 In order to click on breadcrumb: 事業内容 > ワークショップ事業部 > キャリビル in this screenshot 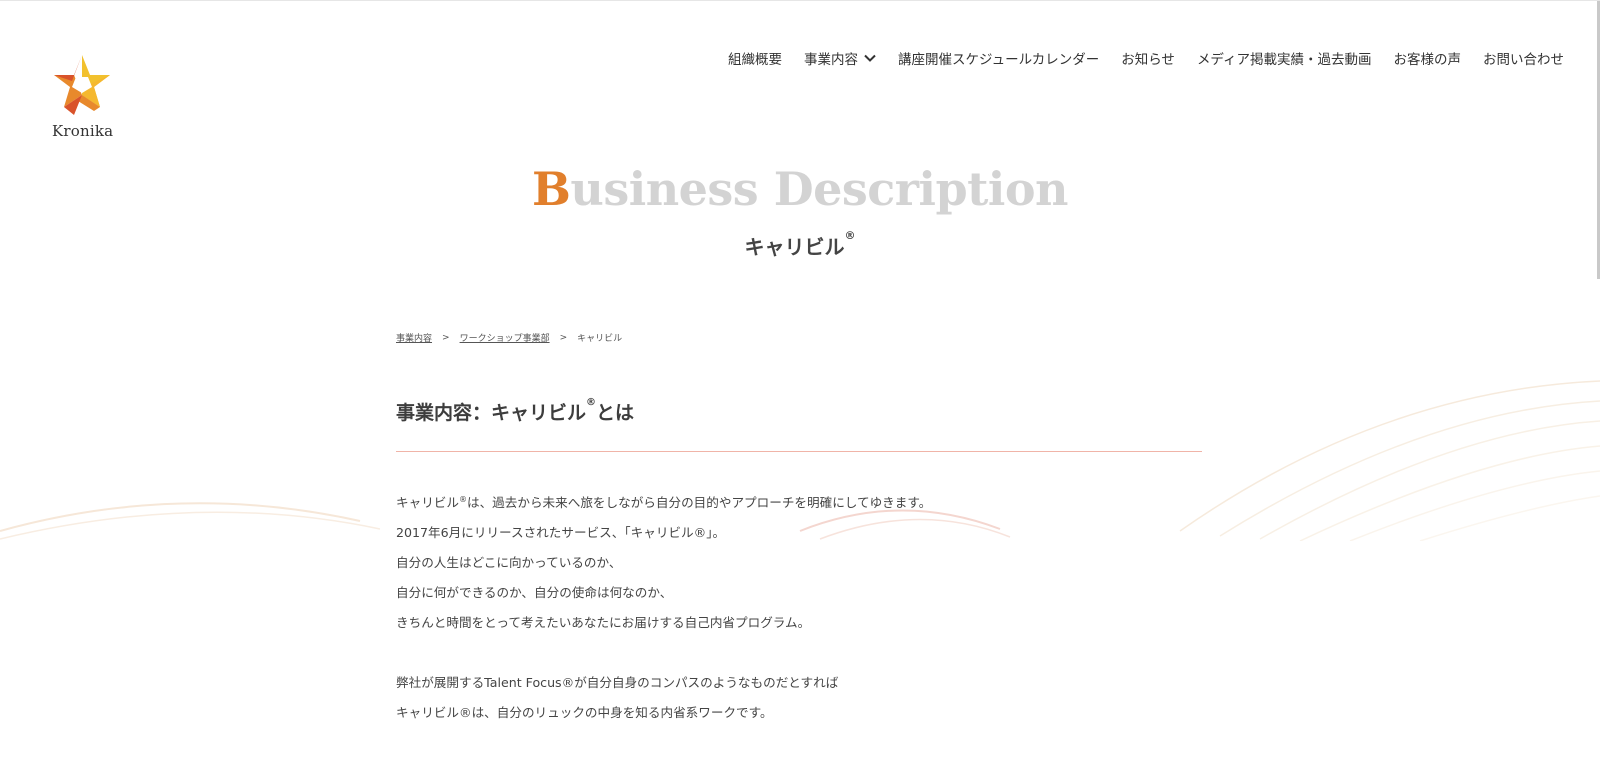, I will do `click(799, 338)`.